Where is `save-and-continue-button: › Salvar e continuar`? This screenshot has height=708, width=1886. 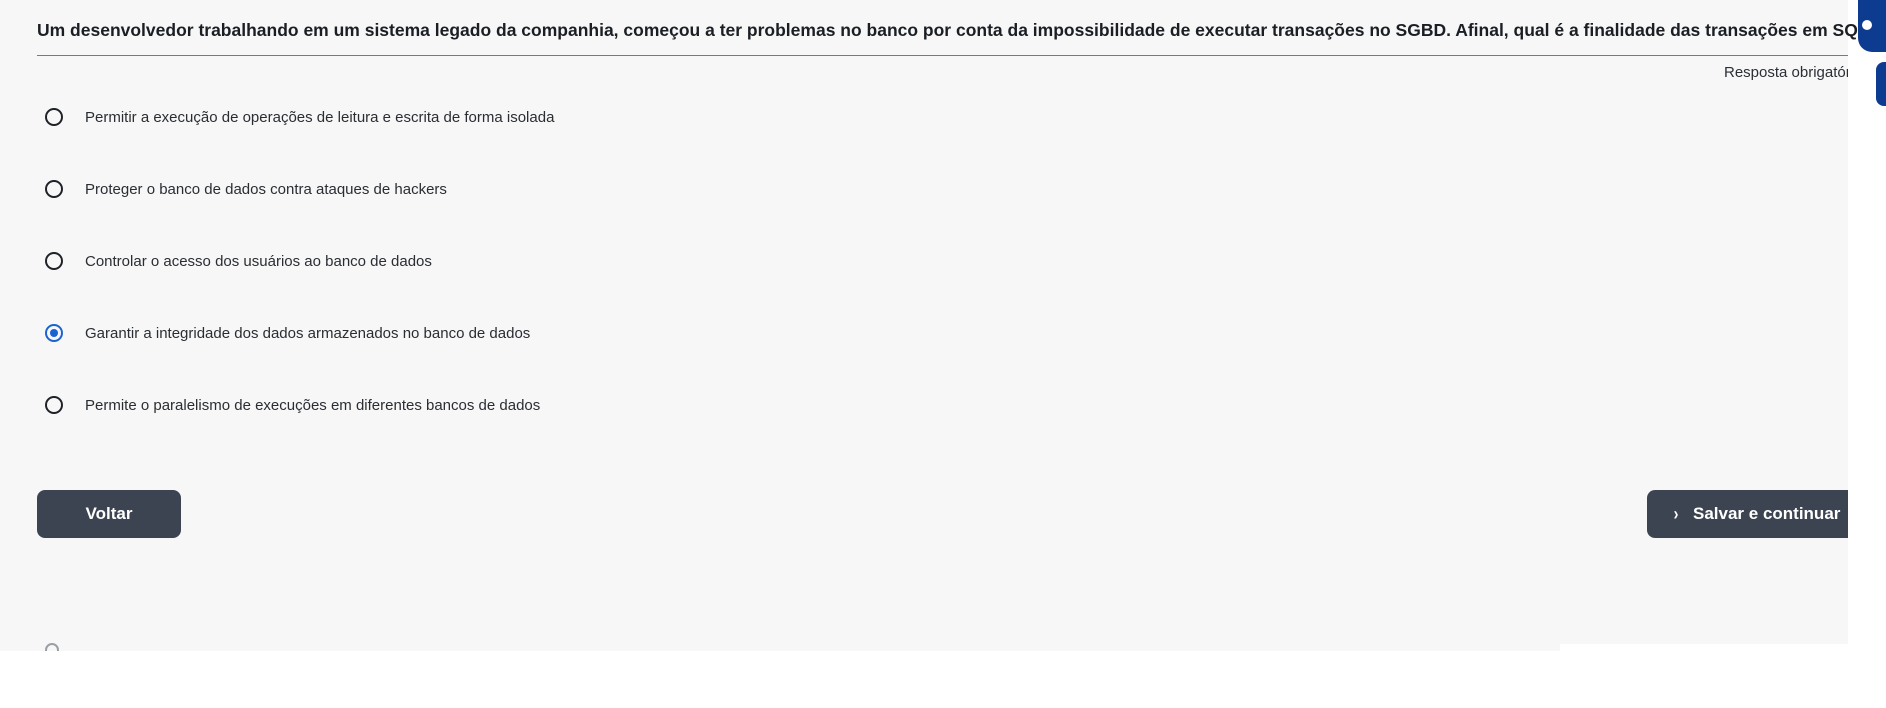 save-and-continue-button: › Salvar e continuar is located at coordinates (1747, 514).